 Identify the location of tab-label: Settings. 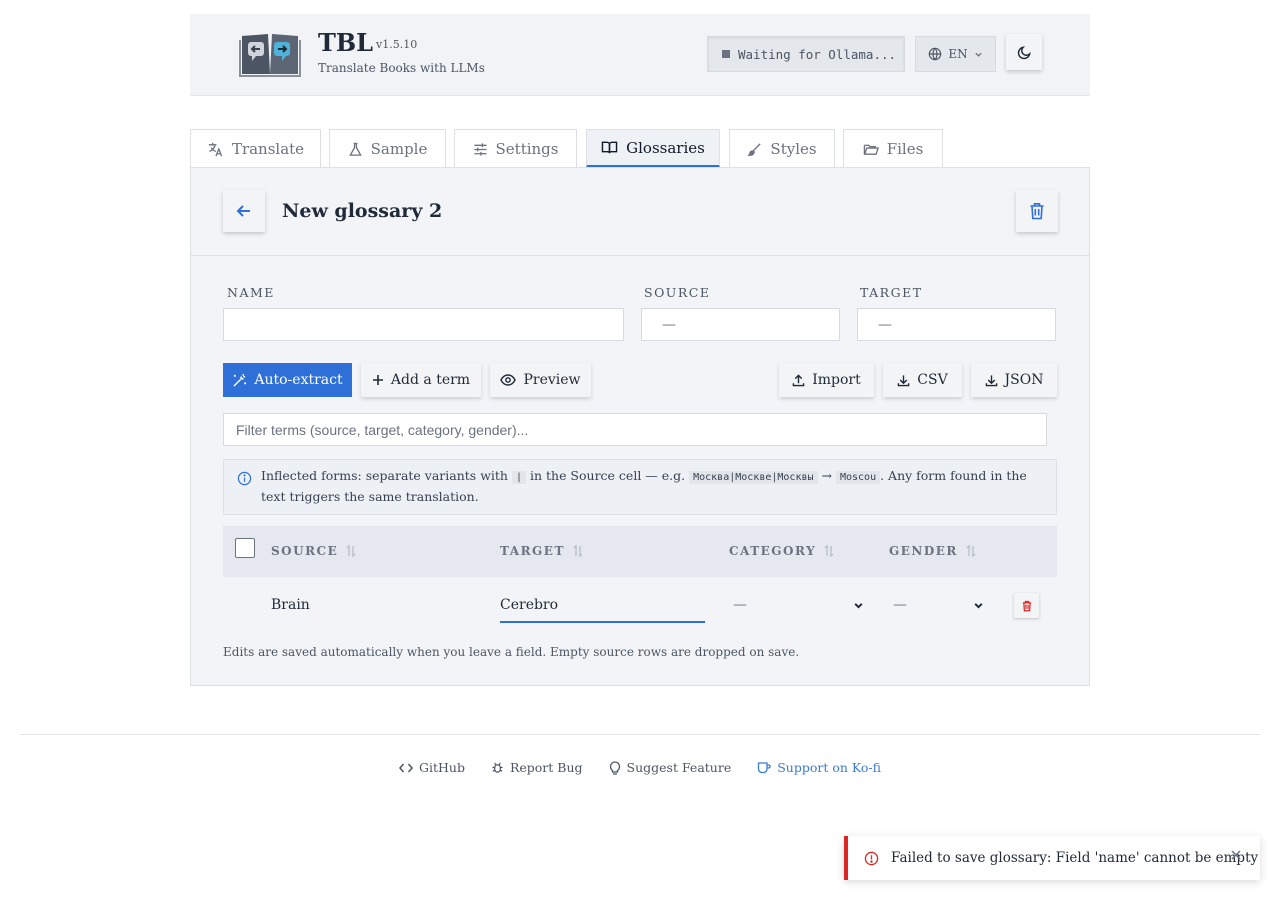
(527, 149).